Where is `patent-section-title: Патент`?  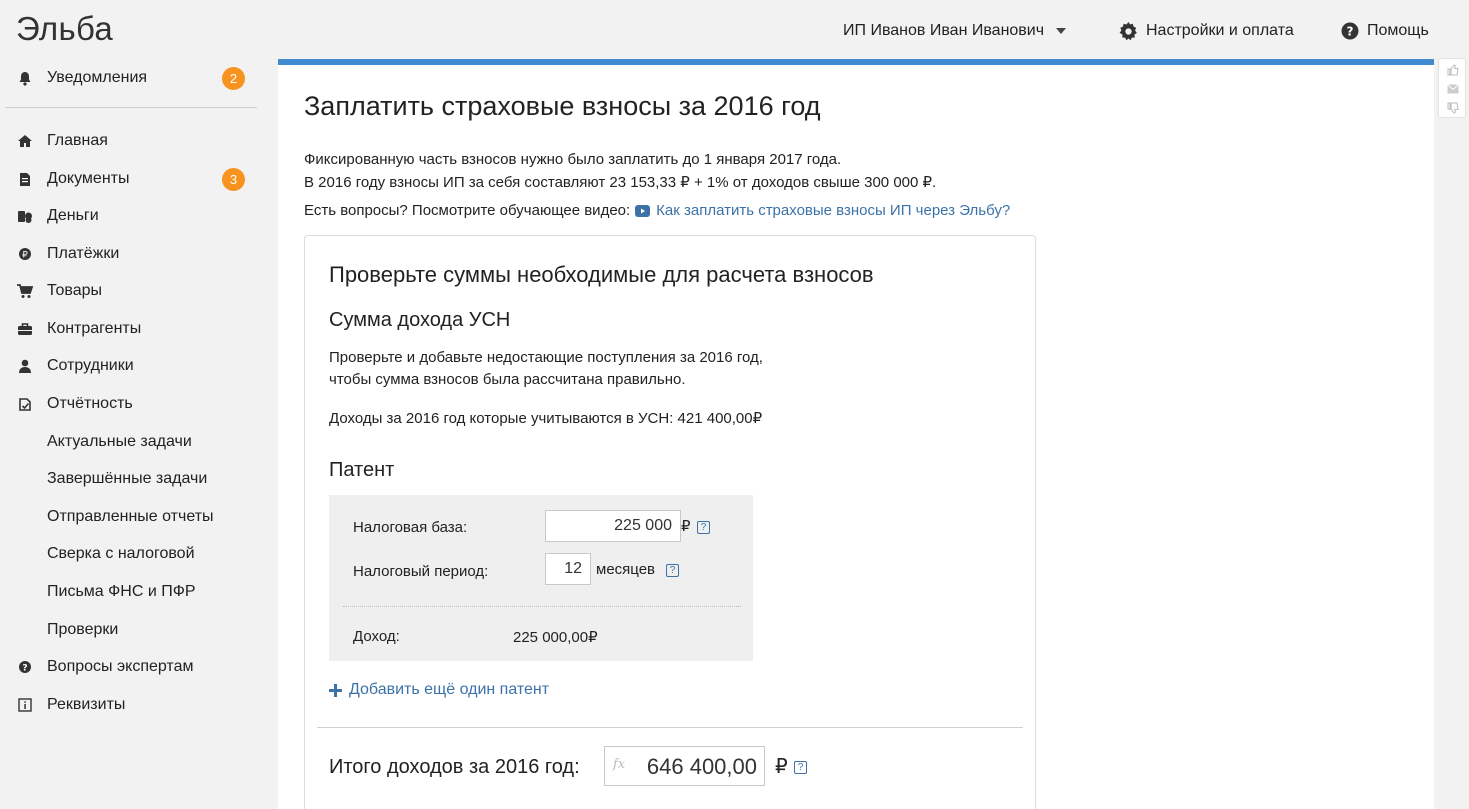 patent-section-title: Патент is located at coordinates (362, 470).